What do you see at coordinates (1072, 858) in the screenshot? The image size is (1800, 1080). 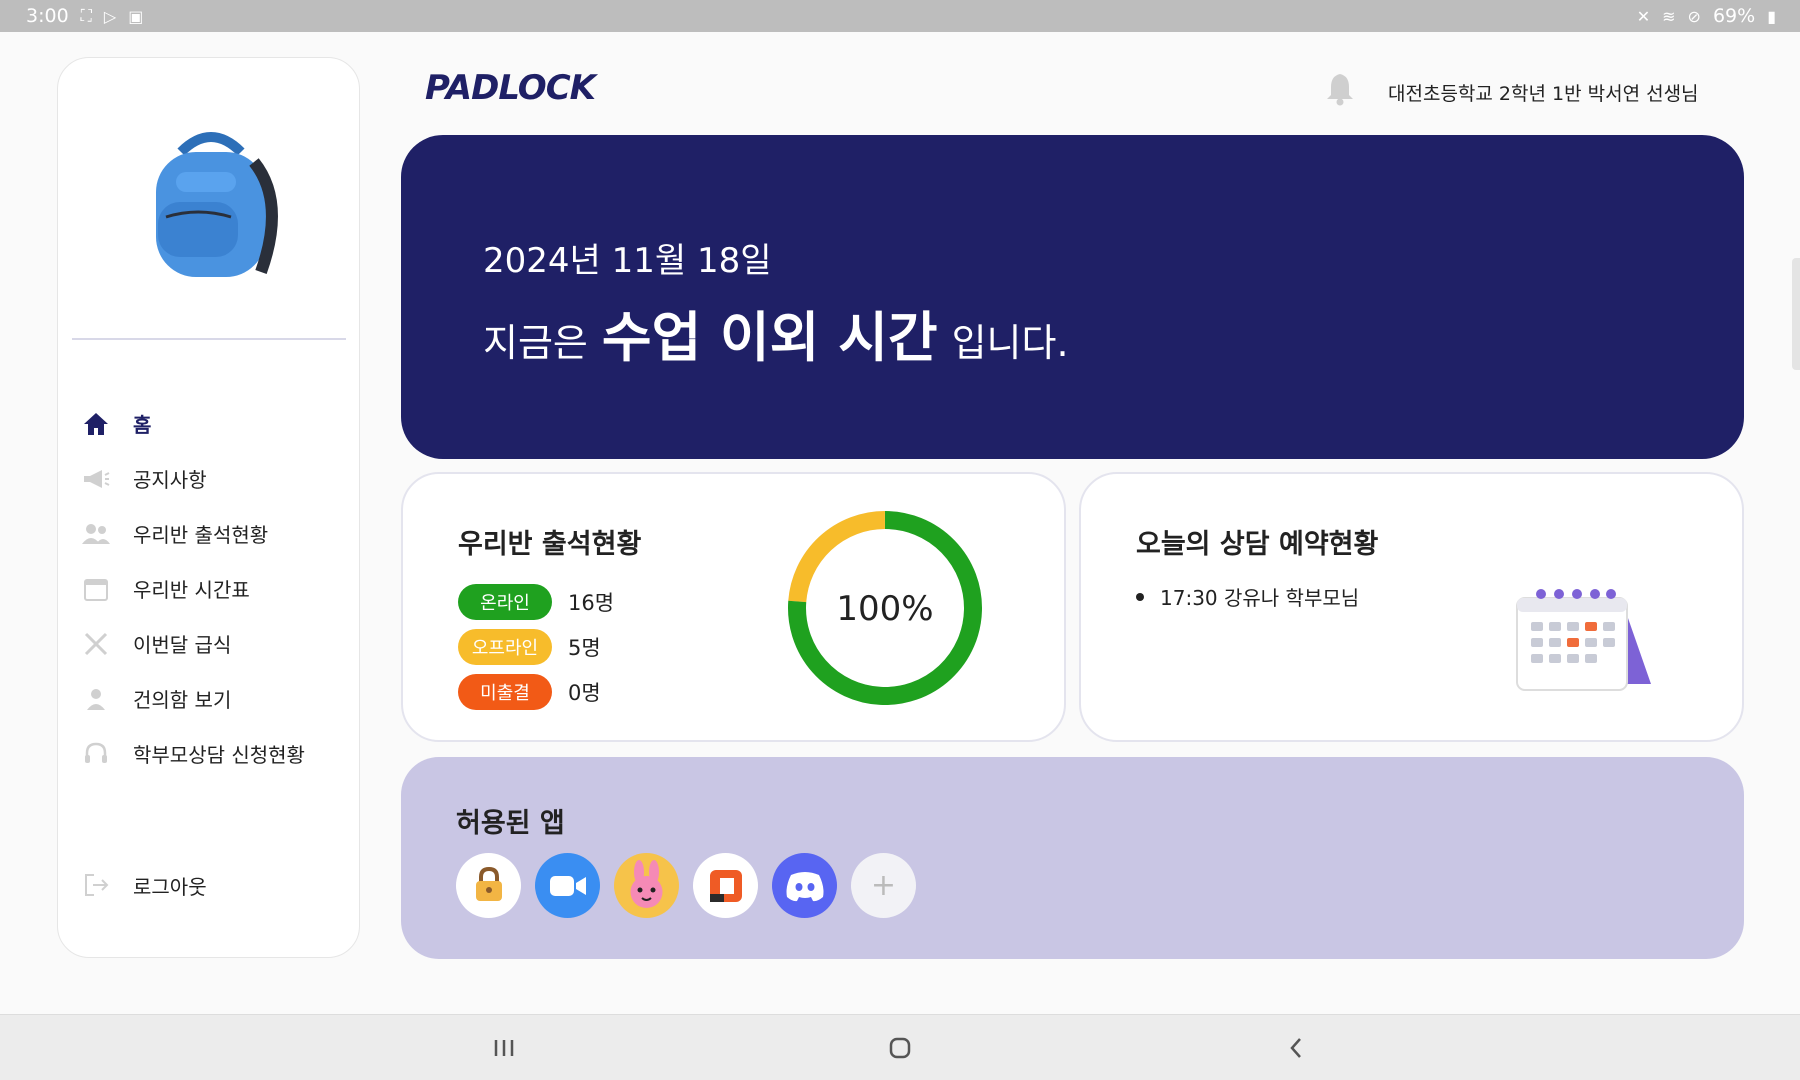 I see `allowed-apps-panel: 허용된 앱 +` at bounding box center [1072, 858].